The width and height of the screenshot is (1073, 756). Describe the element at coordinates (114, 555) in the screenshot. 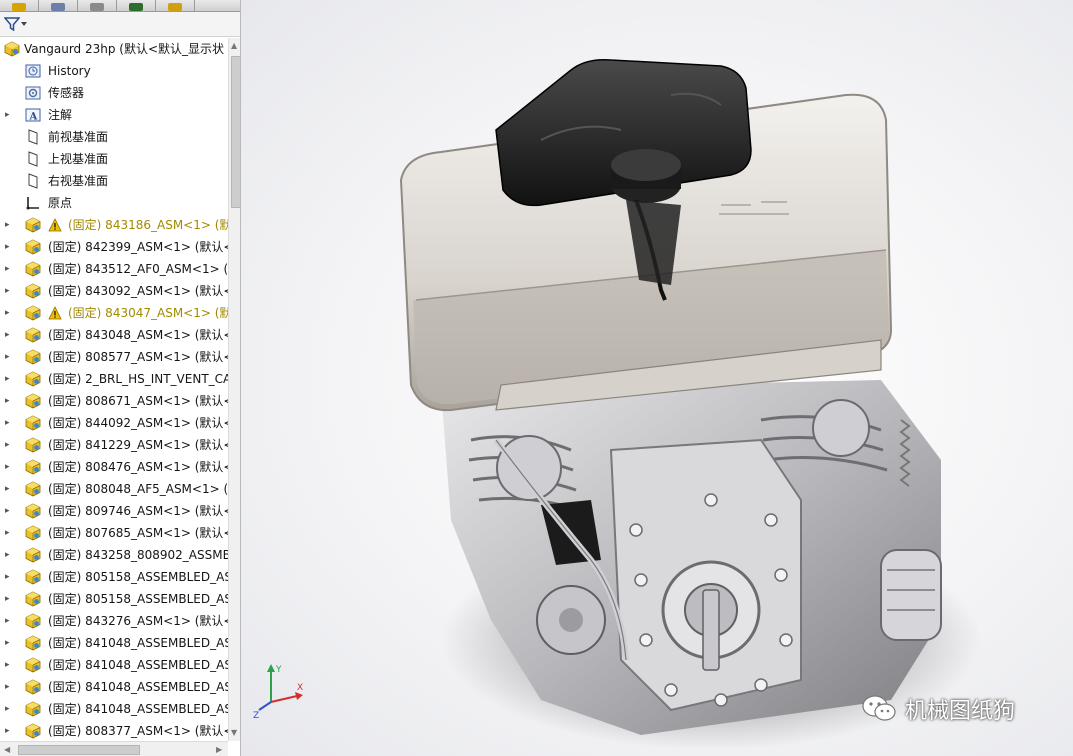

I see `tree-item: ▸ (固定) 843258_808902_ASSMBL` at that location.